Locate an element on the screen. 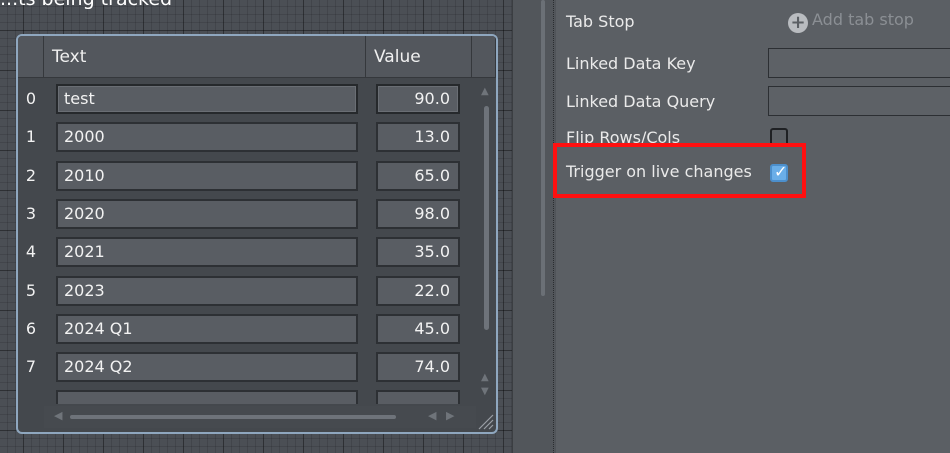 This screenshot has height=453, width=950. text-cell: 2024 Q1 is located at coordinates (207, 329).